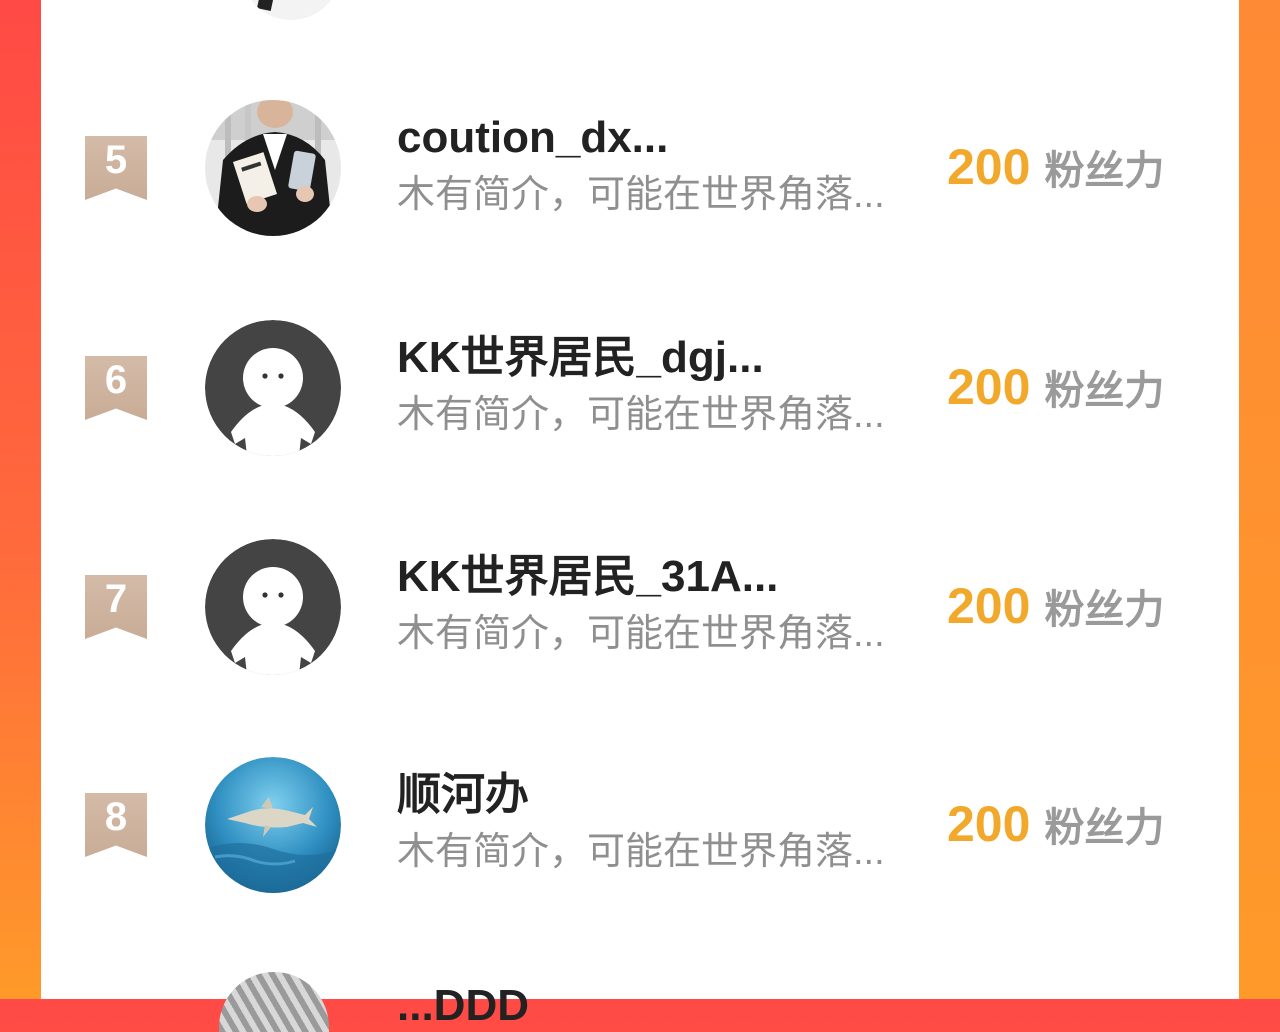 Image resolution: width=1280 pixels, height=1032 pixels. What do you see at coordinates (274, 1002) in the screenshot?
I see `avatar-partial-bottom` at bounding box center [274, 1002].